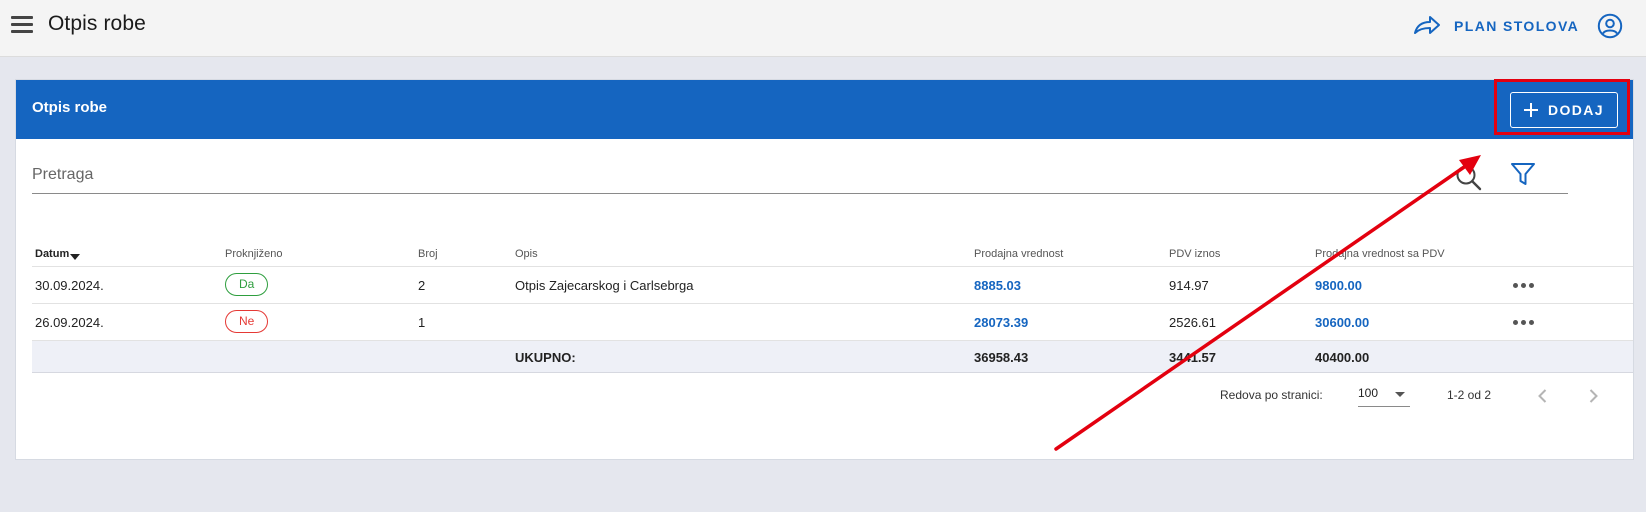 This screenshot has width=1646, height=512. What do you see at coordinates (1342, 322) in the screenshot?
I see `cell-prodajna-sa-pdv: 30600.00` at bounding box center [1342, 322].